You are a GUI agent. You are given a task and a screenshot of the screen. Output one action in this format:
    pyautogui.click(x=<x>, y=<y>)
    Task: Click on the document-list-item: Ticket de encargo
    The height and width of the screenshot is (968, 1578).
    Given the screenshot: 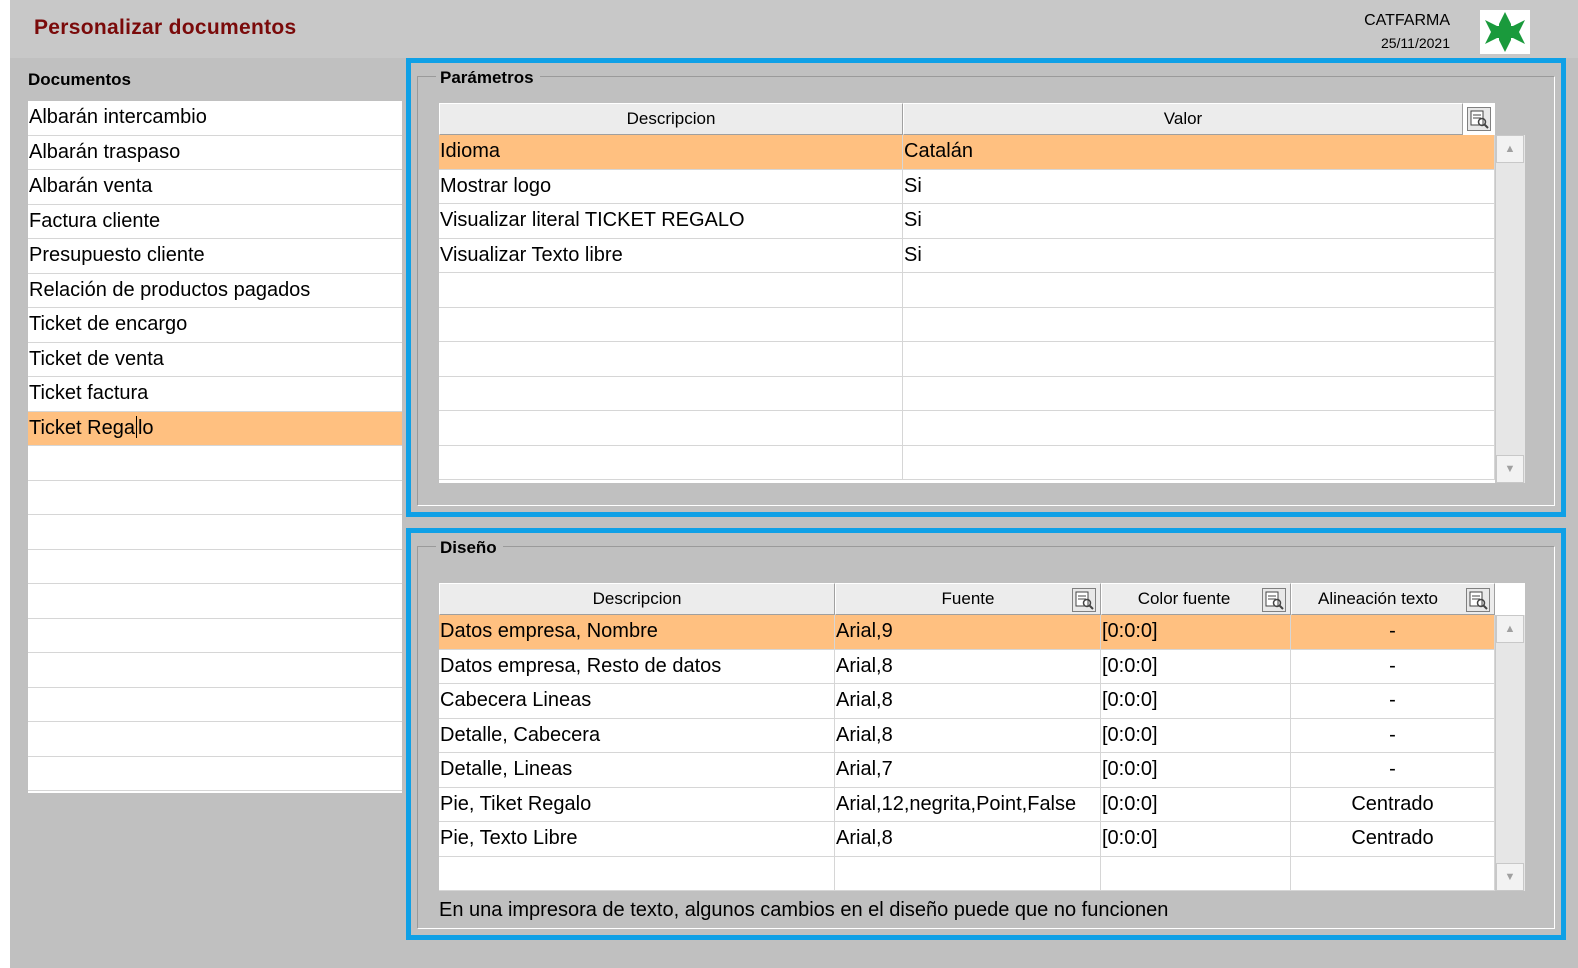 What is the action you would take?
    pyautogui.click(x=215, y=325)
    